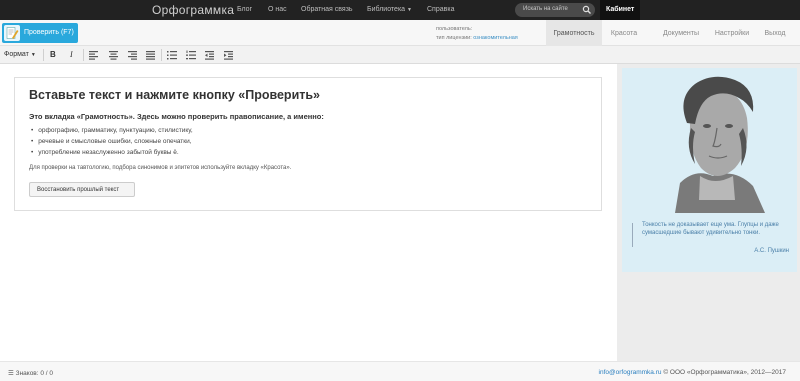  I want to click on user-label: пользователь:, so click(454, 29).